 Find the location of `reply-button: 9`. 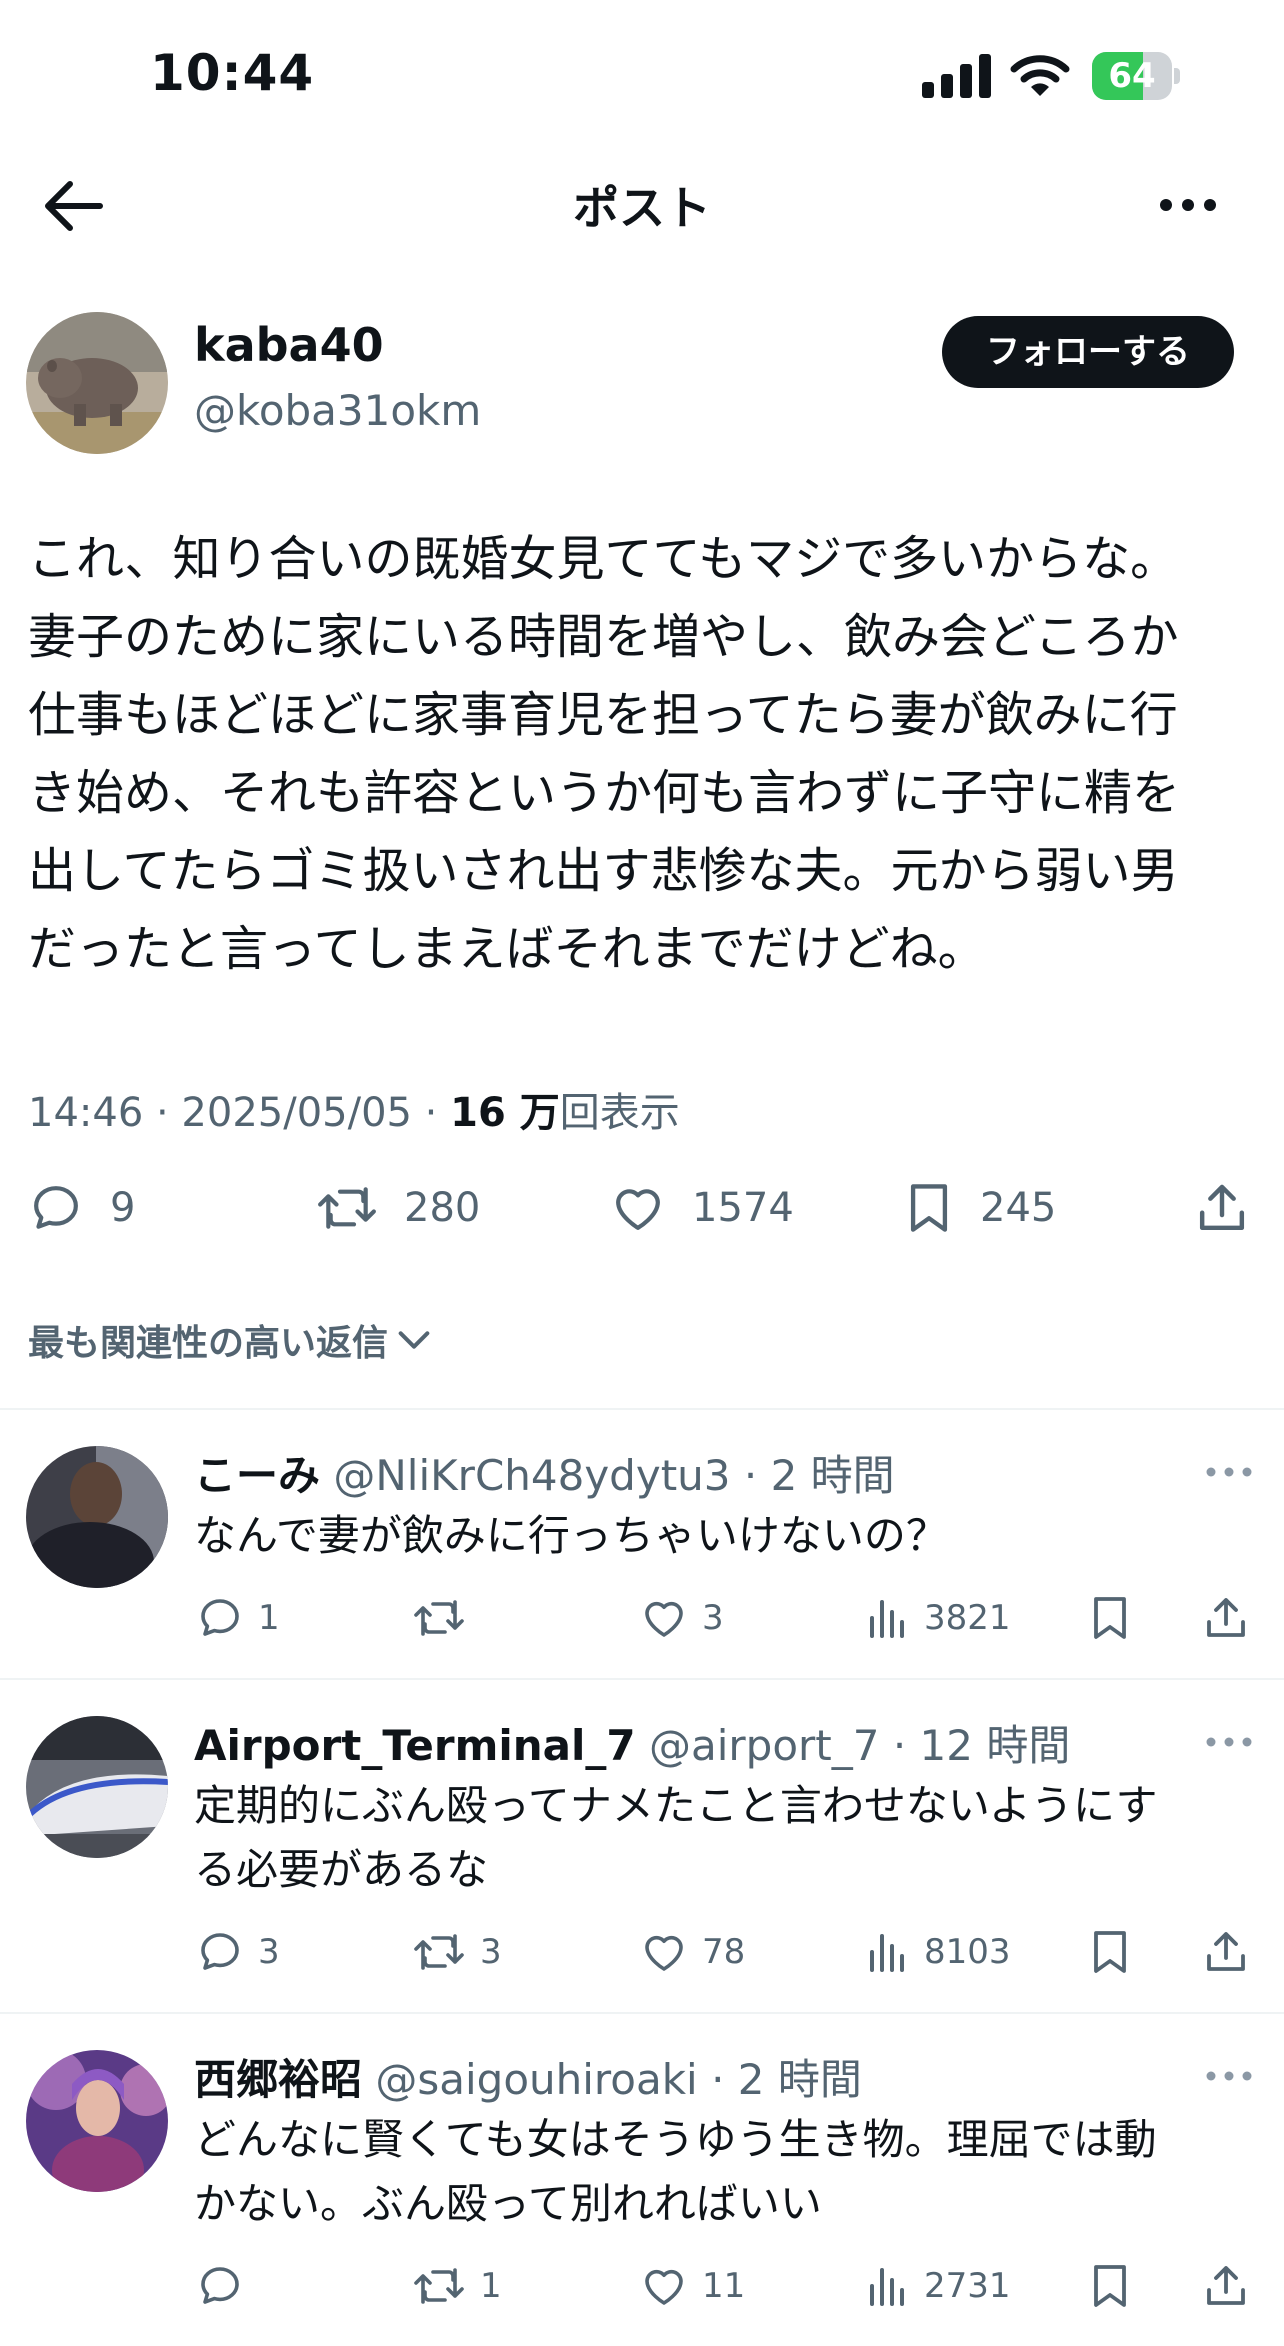

reply-button: 9 is located at coordinates (81, 1208).